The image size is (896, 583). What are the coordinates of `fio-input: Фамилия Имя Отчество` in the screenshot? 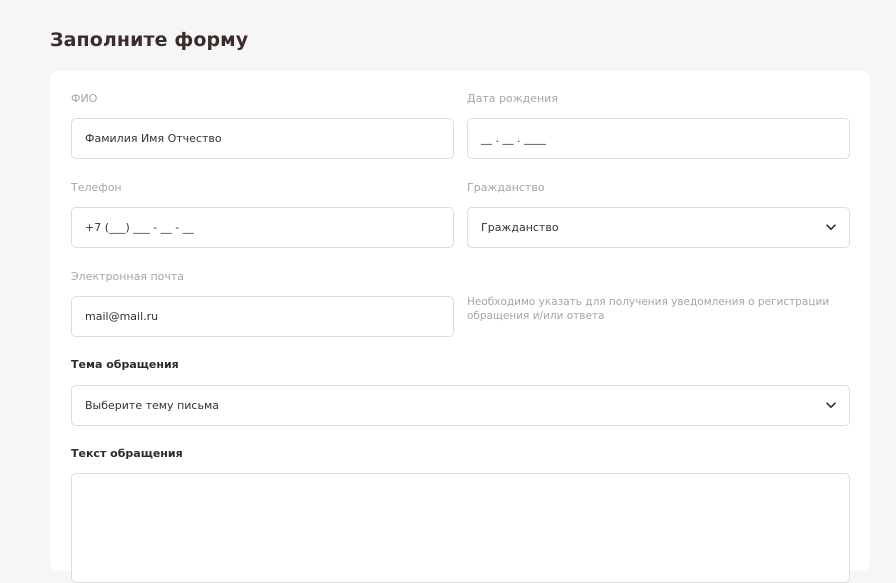 It's located at (262, 138).